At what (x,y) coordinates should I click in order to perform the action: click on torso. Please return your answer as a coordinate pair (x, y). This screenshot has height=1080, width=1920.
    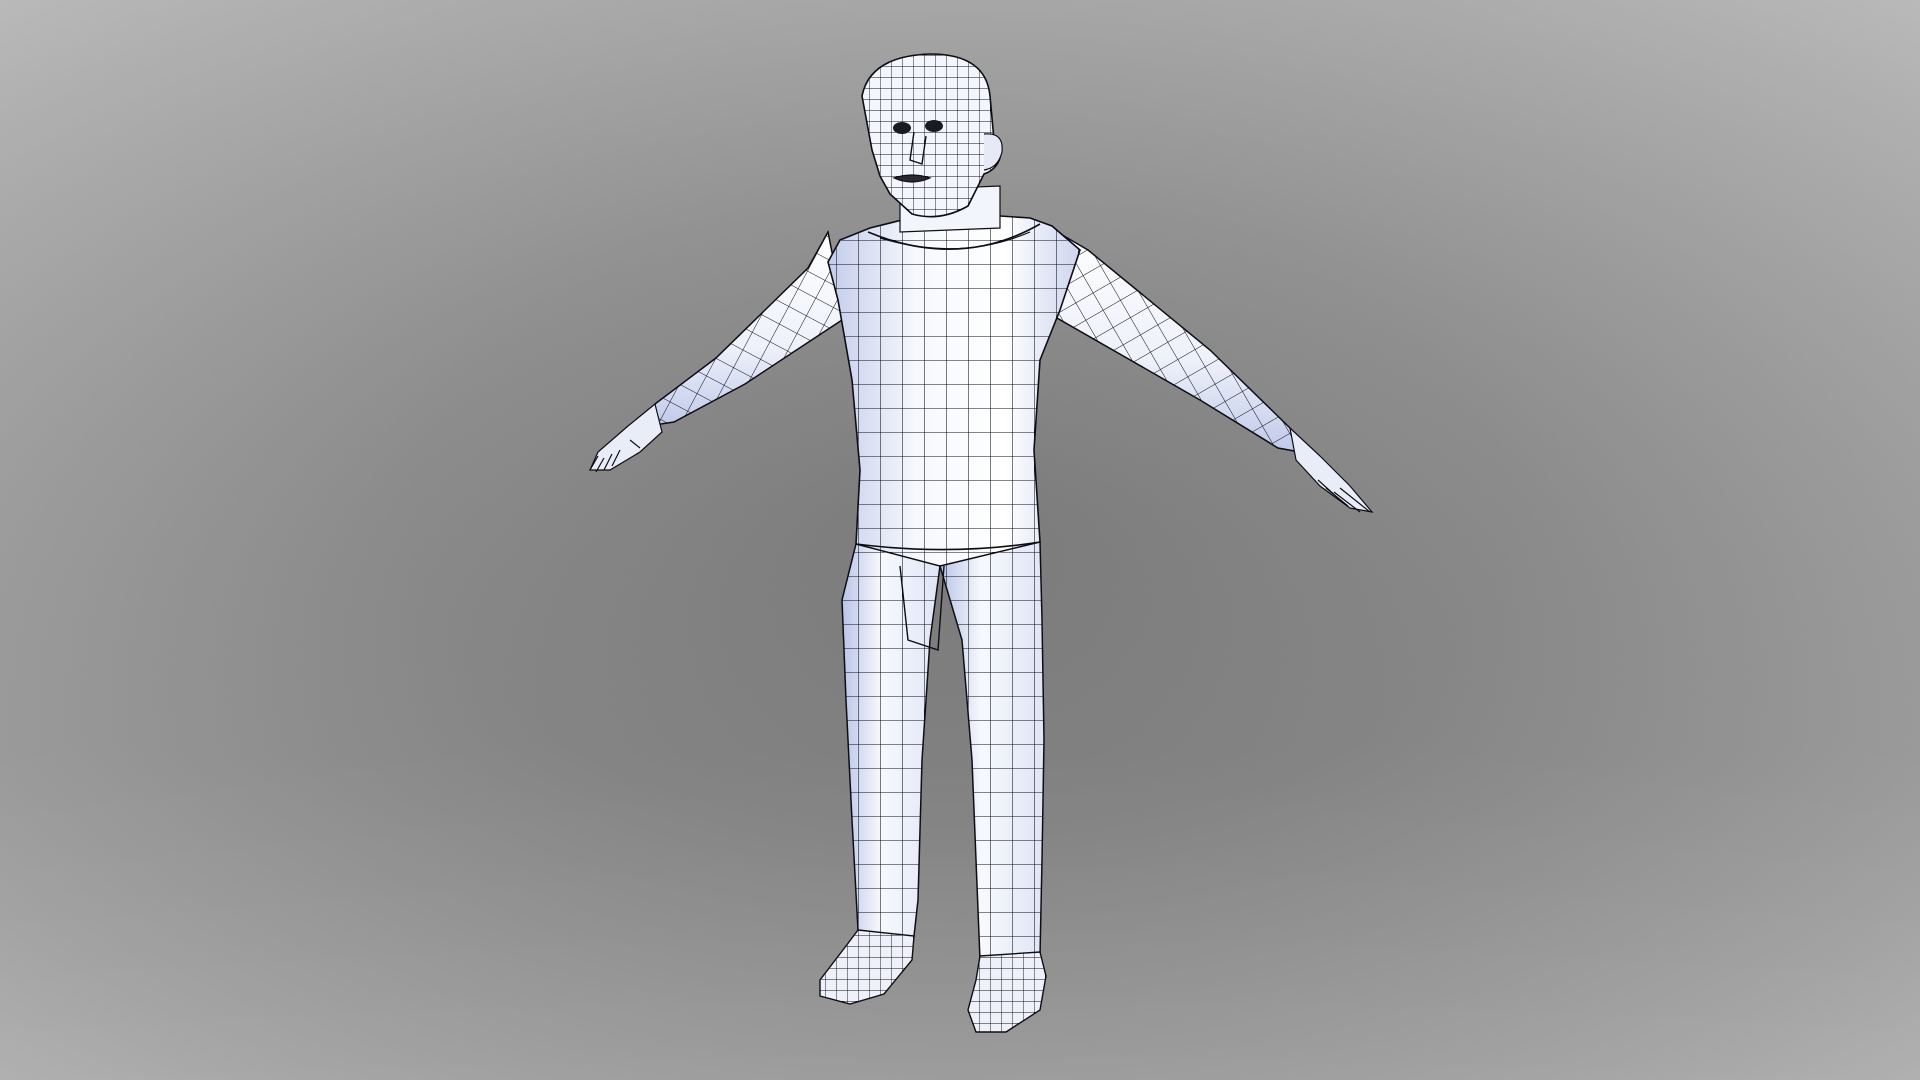
    Looking at the image, I should click on (954, 390).